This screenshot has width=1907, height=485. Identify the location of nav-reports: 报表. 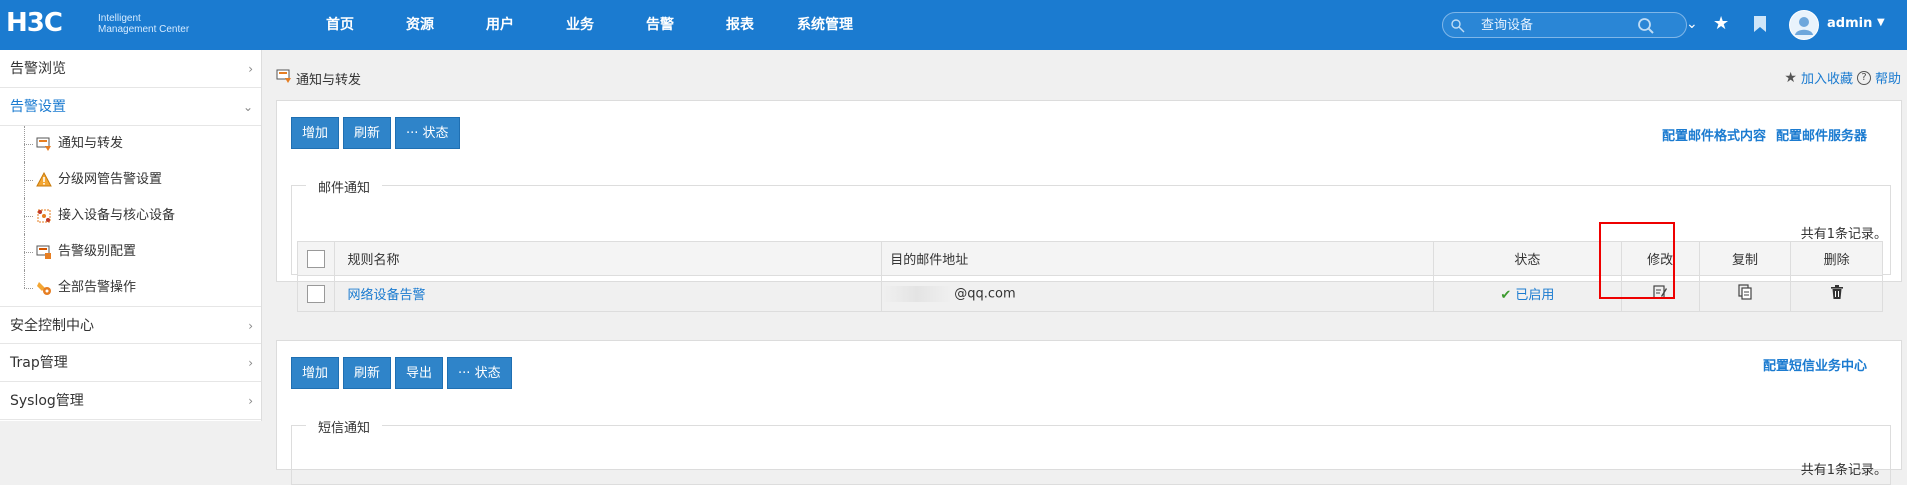
(740, 25).